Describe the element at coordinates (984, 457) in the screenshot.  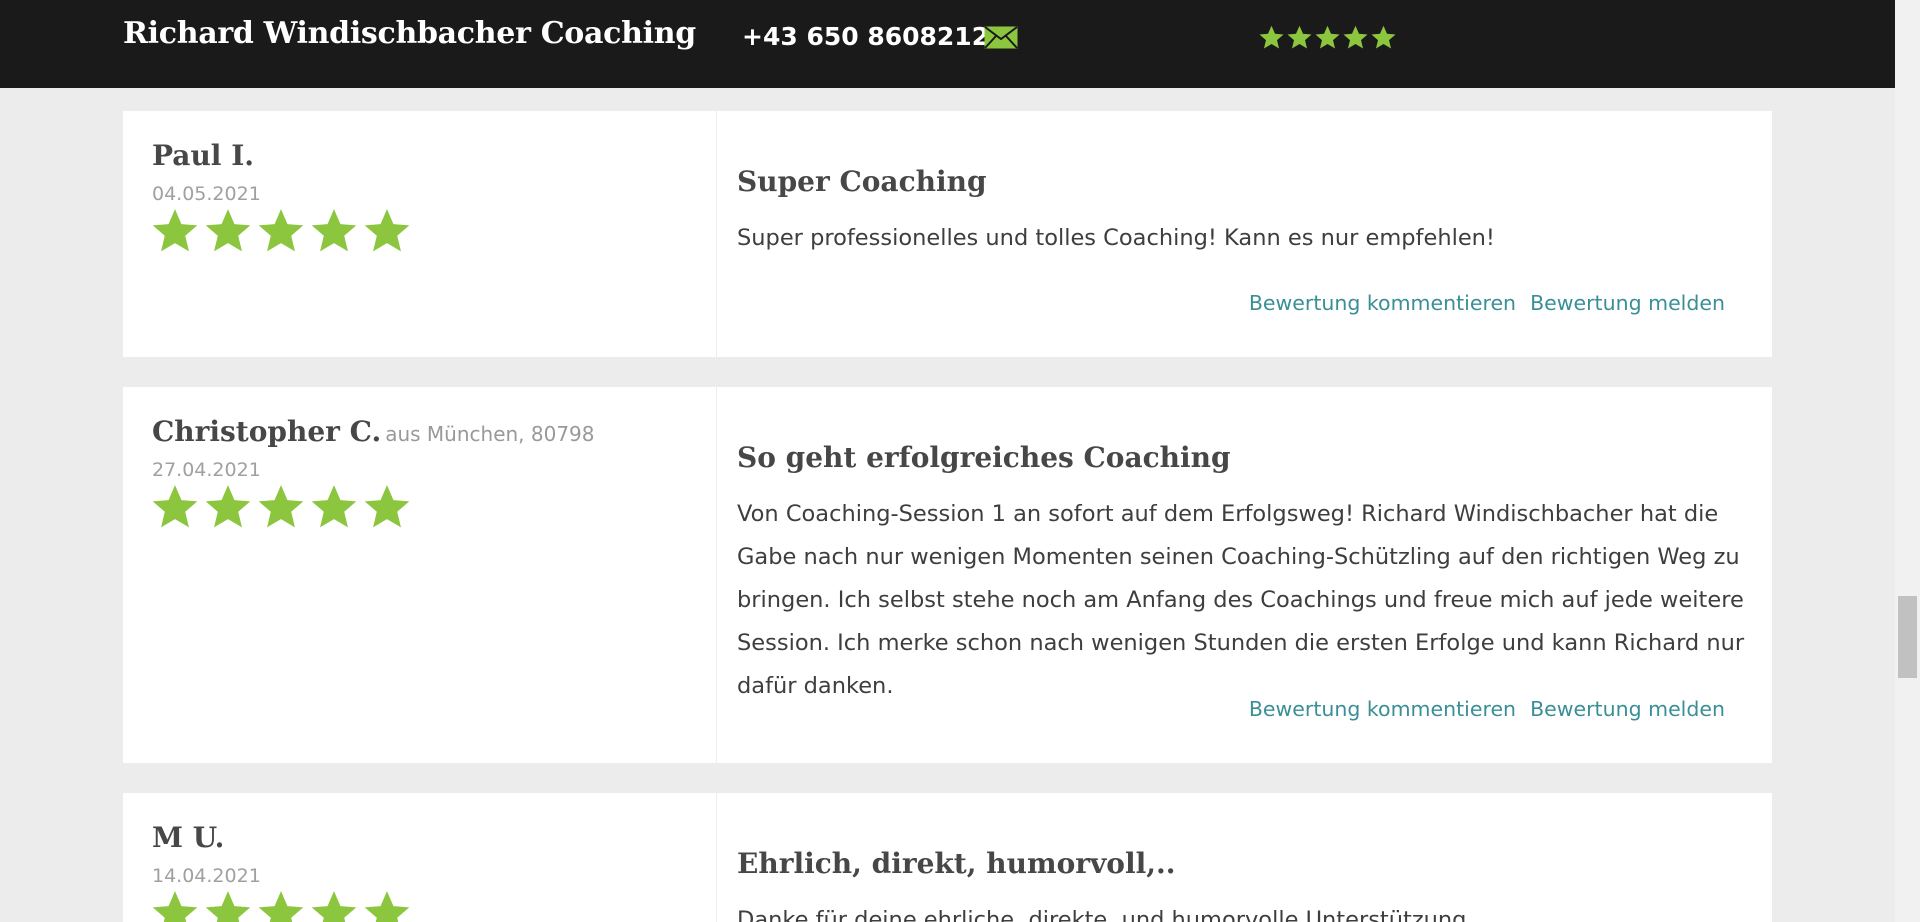
I see `review-title: So geht erfolgreiches Coaching` at that location.